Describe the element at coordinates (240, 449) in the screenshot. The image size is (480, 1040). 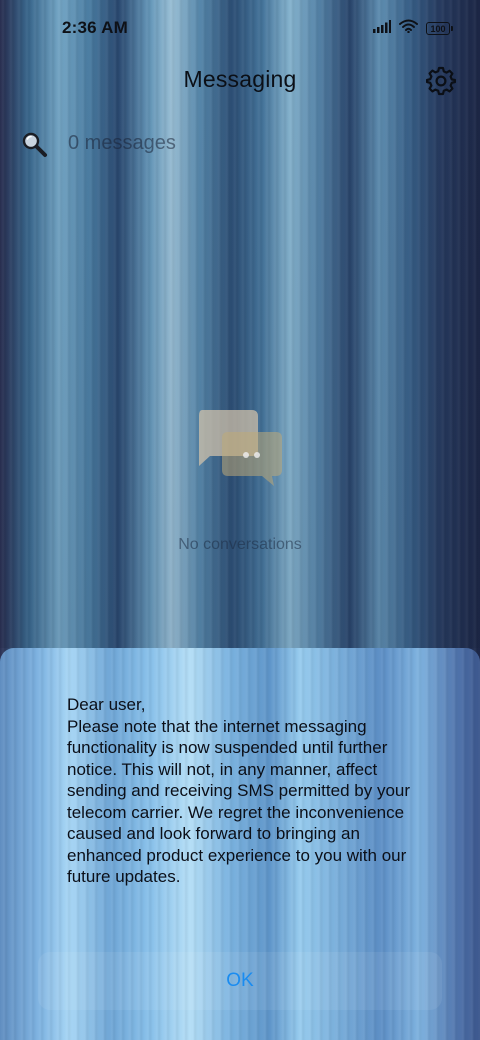
I see `chat-bubbles-icon` at that location.